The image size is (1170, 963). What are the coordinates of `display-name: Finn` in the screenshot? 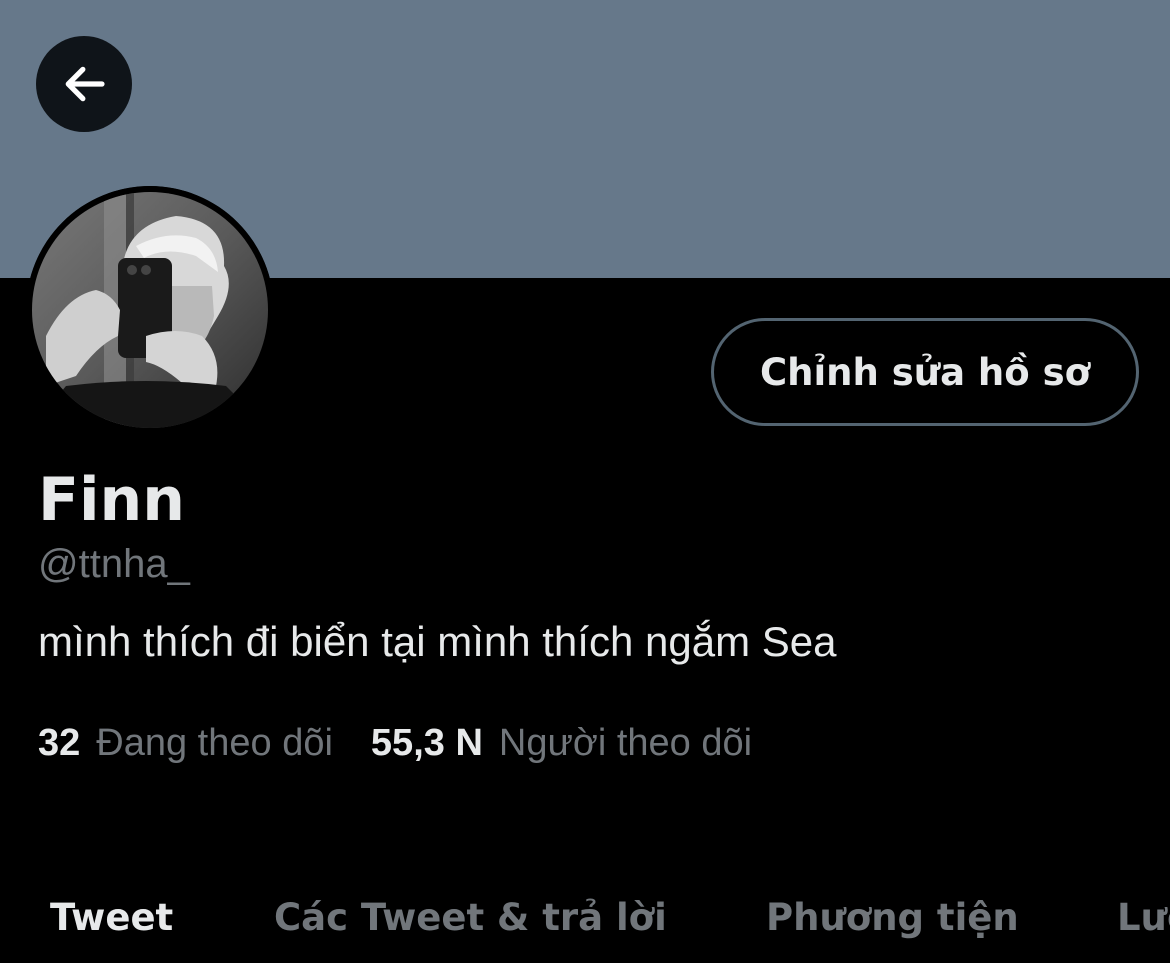 It's located at (111, 500).